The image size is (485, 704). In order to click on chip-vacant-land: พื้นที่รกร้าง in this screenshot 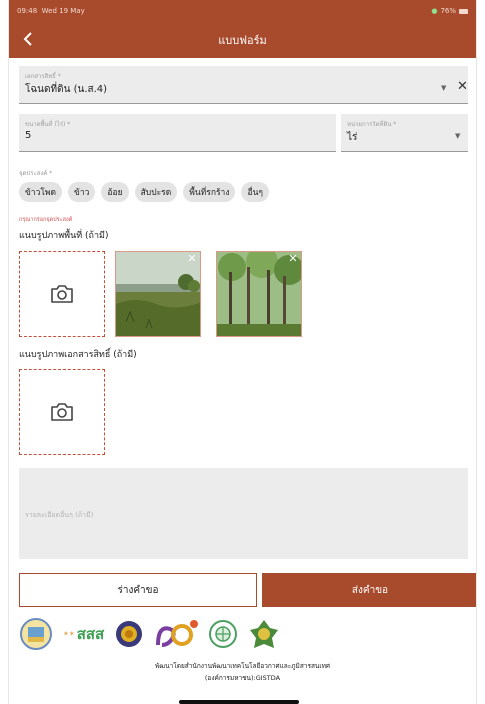, I will do `click(209, 192)`.